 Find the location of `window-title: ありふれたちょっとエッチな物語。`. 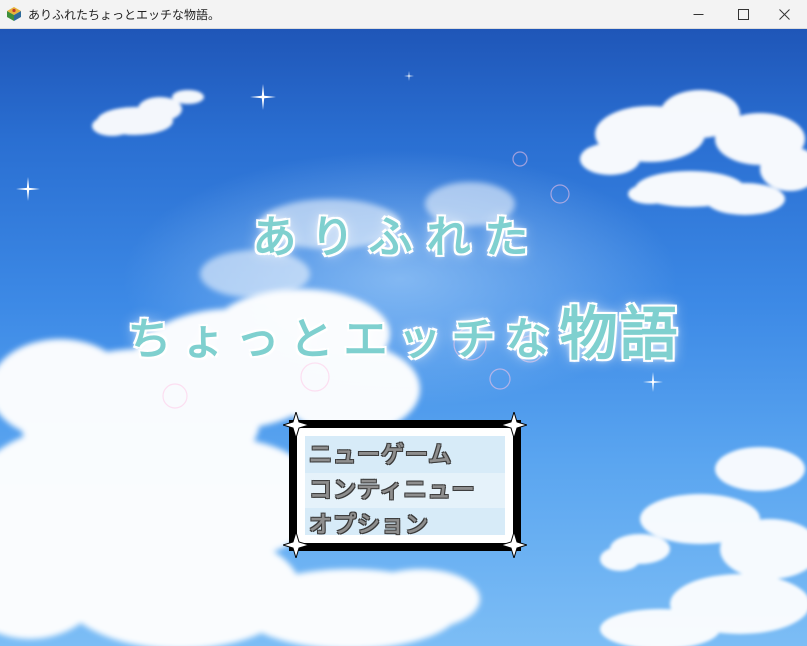

window-title: ありふれたちょっとエッチな物語。 is located at coordinates (124, 15).